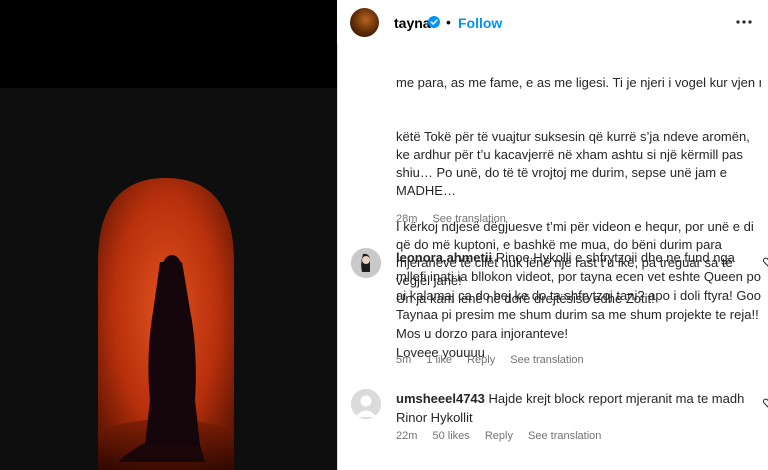 The image size is (768, 470). I want to click on caption-meta: 28m See translation, so click(457, 219).